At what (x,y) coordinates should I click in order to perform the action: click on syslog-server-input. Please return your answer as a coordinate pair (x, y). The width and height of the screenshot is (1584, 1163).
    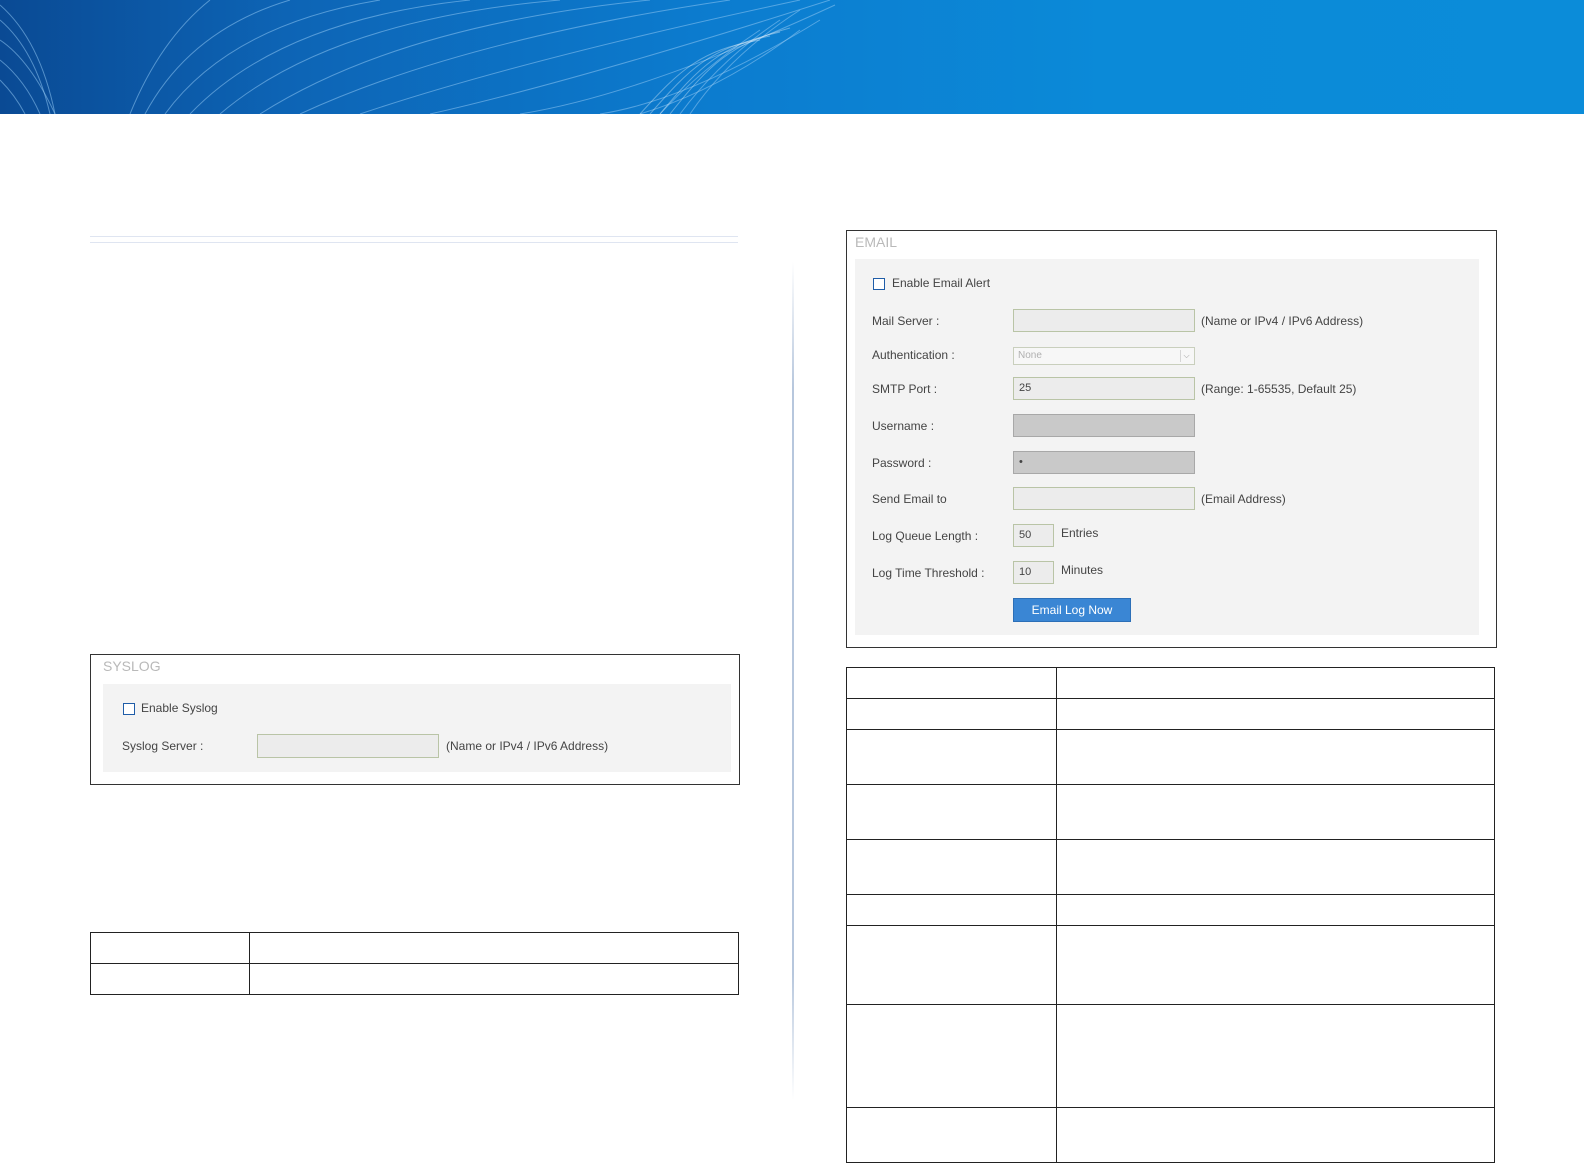
    Looking at the image, I should click on (348, 746).